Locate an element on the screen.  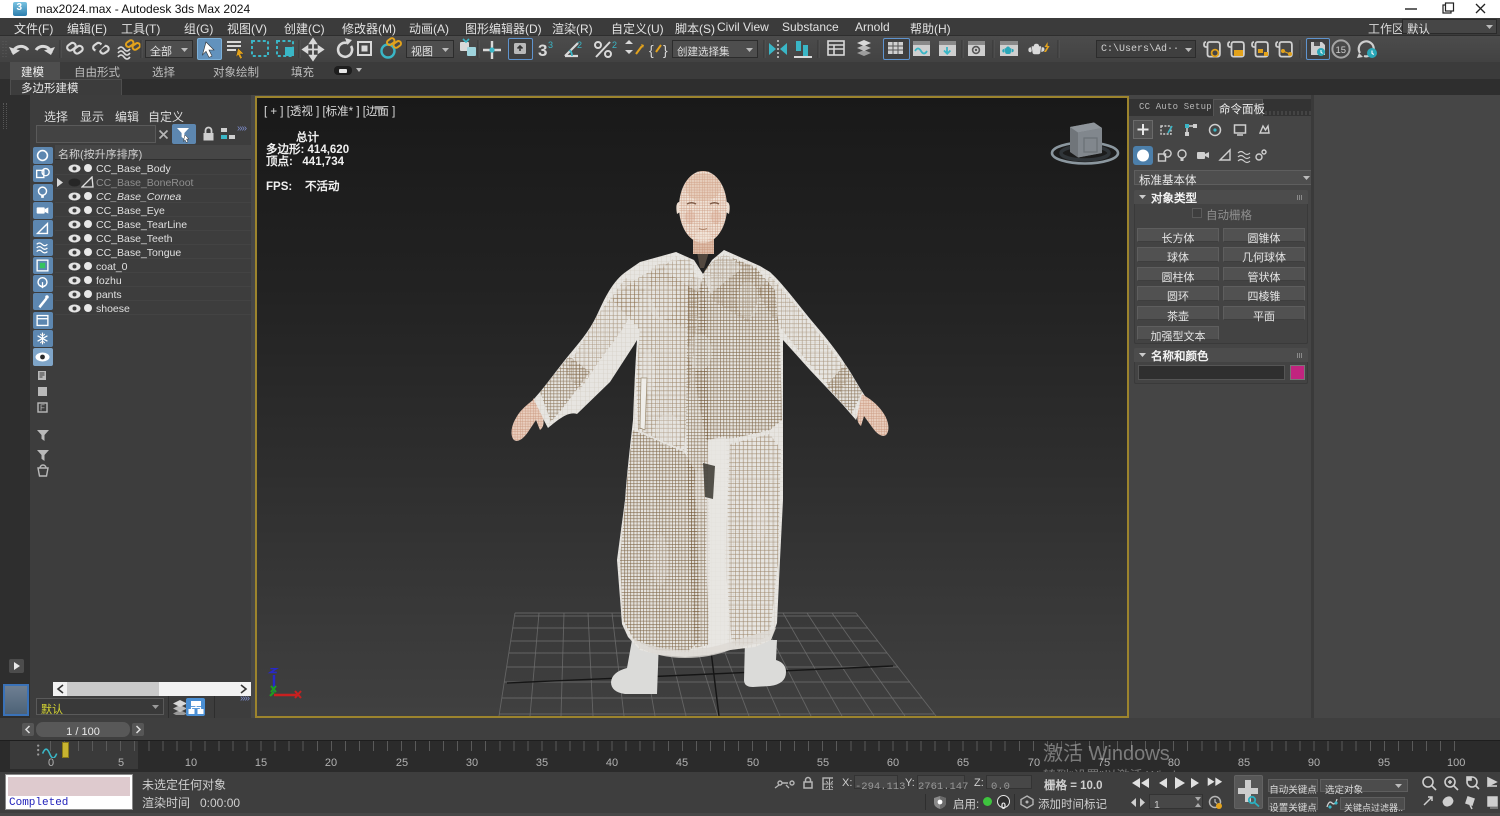
svg-text: 15 is located at coordinates (1341, 50).